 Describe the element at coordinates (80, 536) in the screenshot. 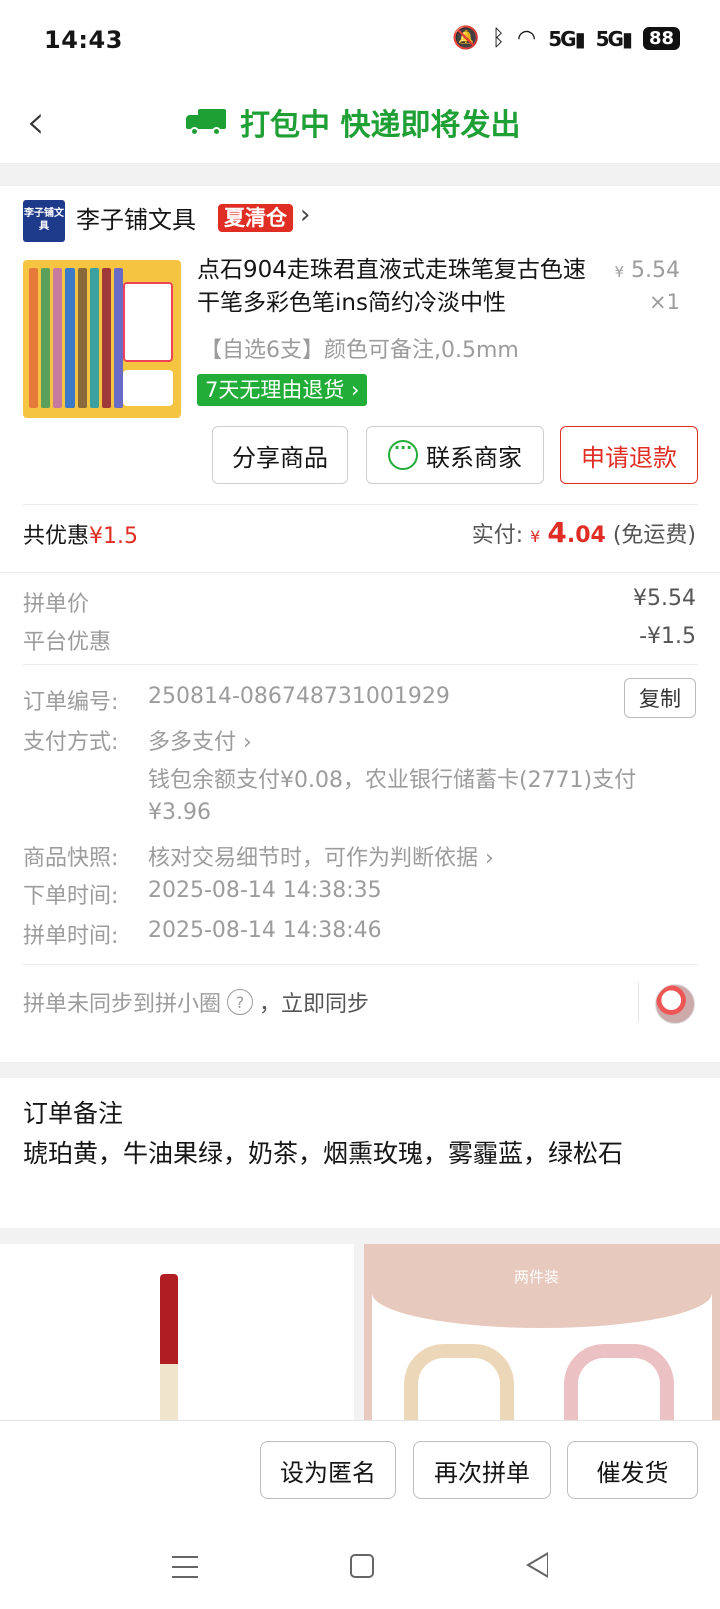

I see `total-discount: 共优惠¥1.5` at that location.